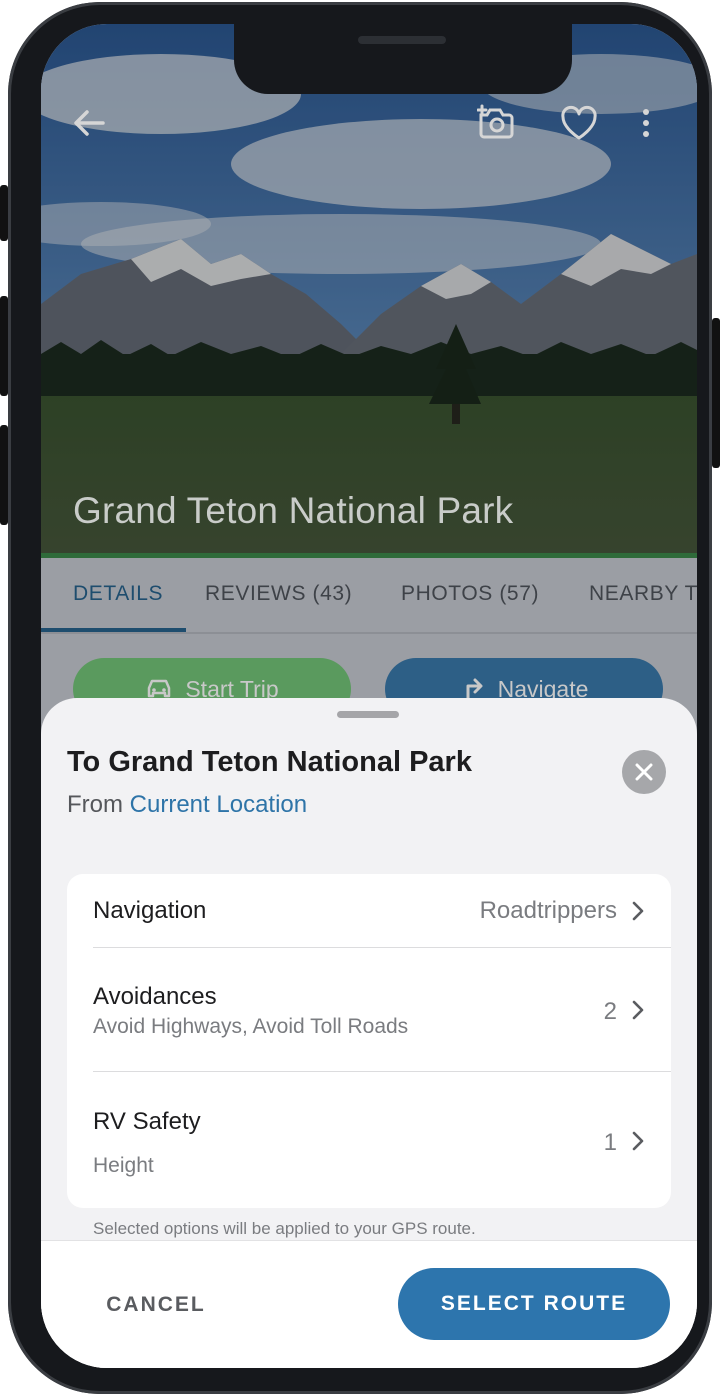 Image resolution: width=720 pixels, height=1396 pixels. I want to click on from-line: From Current Location, so click(187, 805).